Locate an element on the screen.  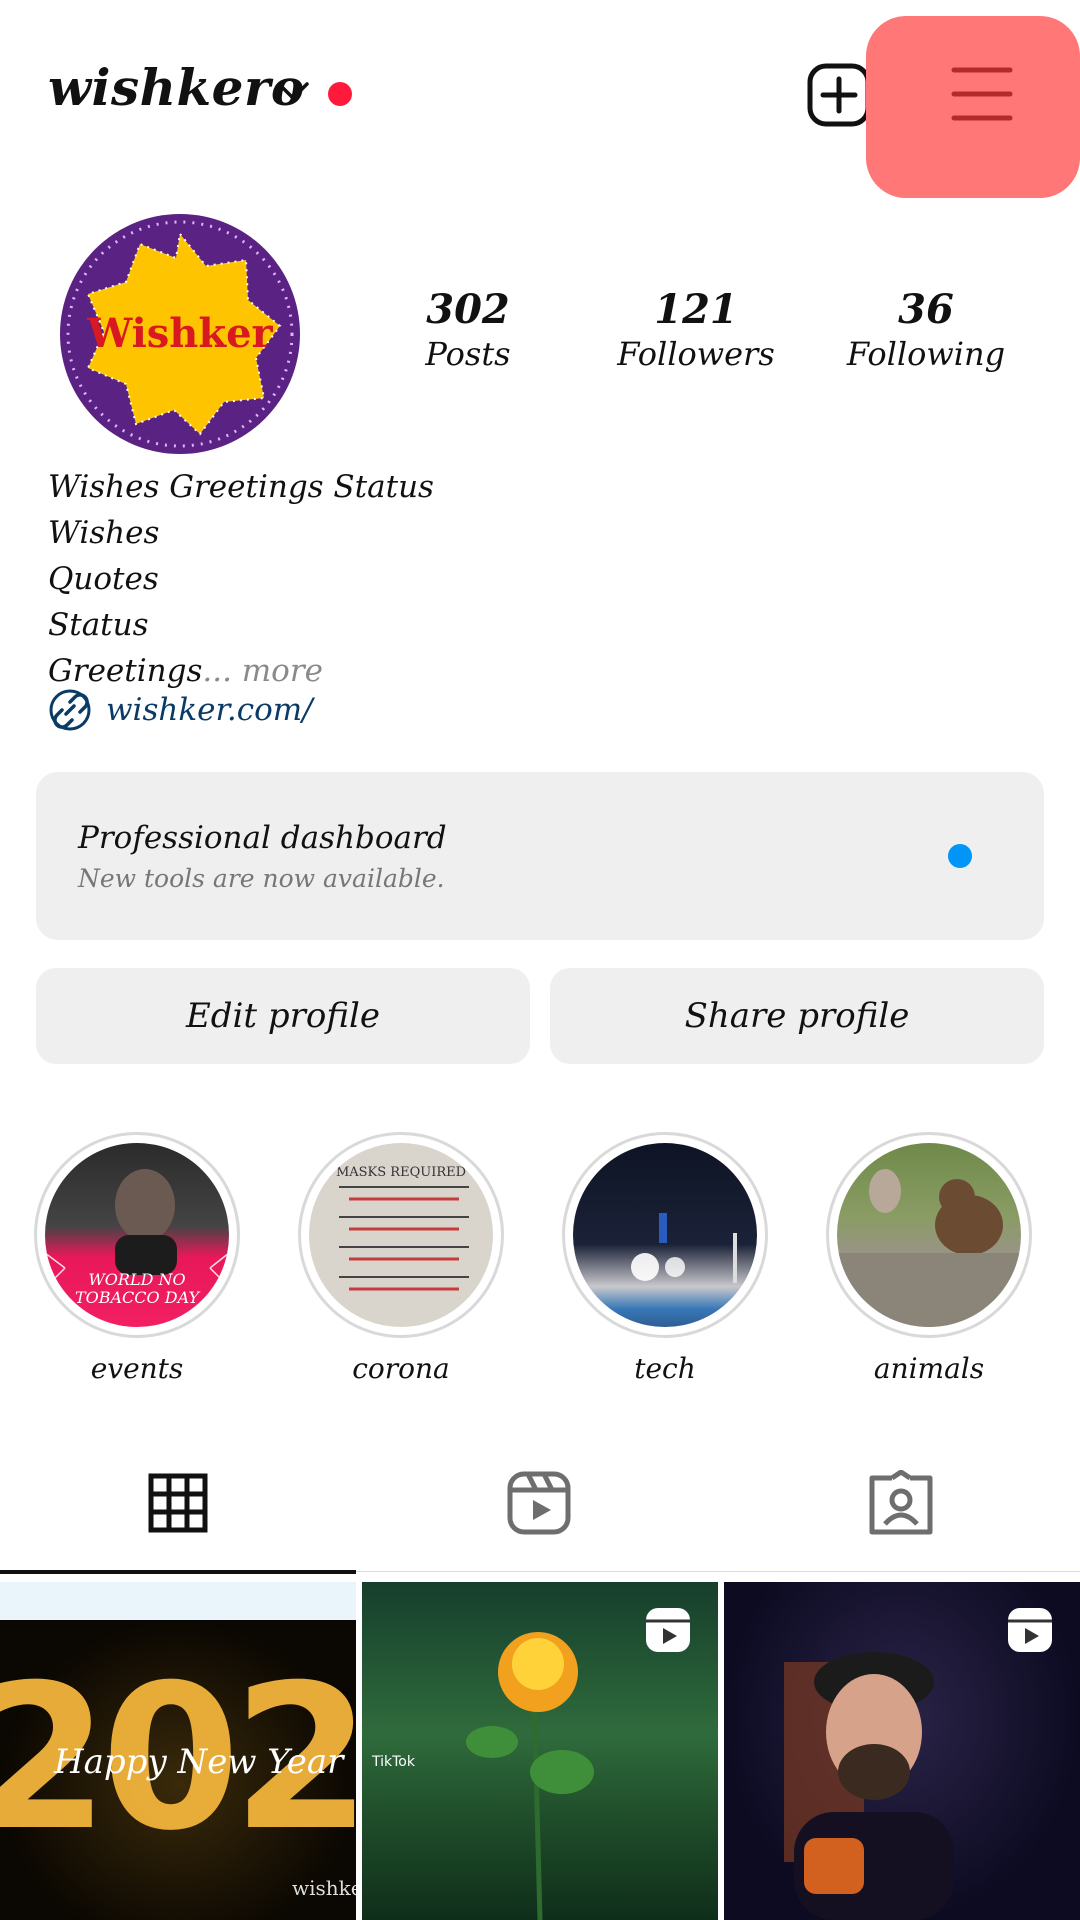
stat-posts: 302 Posts is located at coordinates (468, 329).